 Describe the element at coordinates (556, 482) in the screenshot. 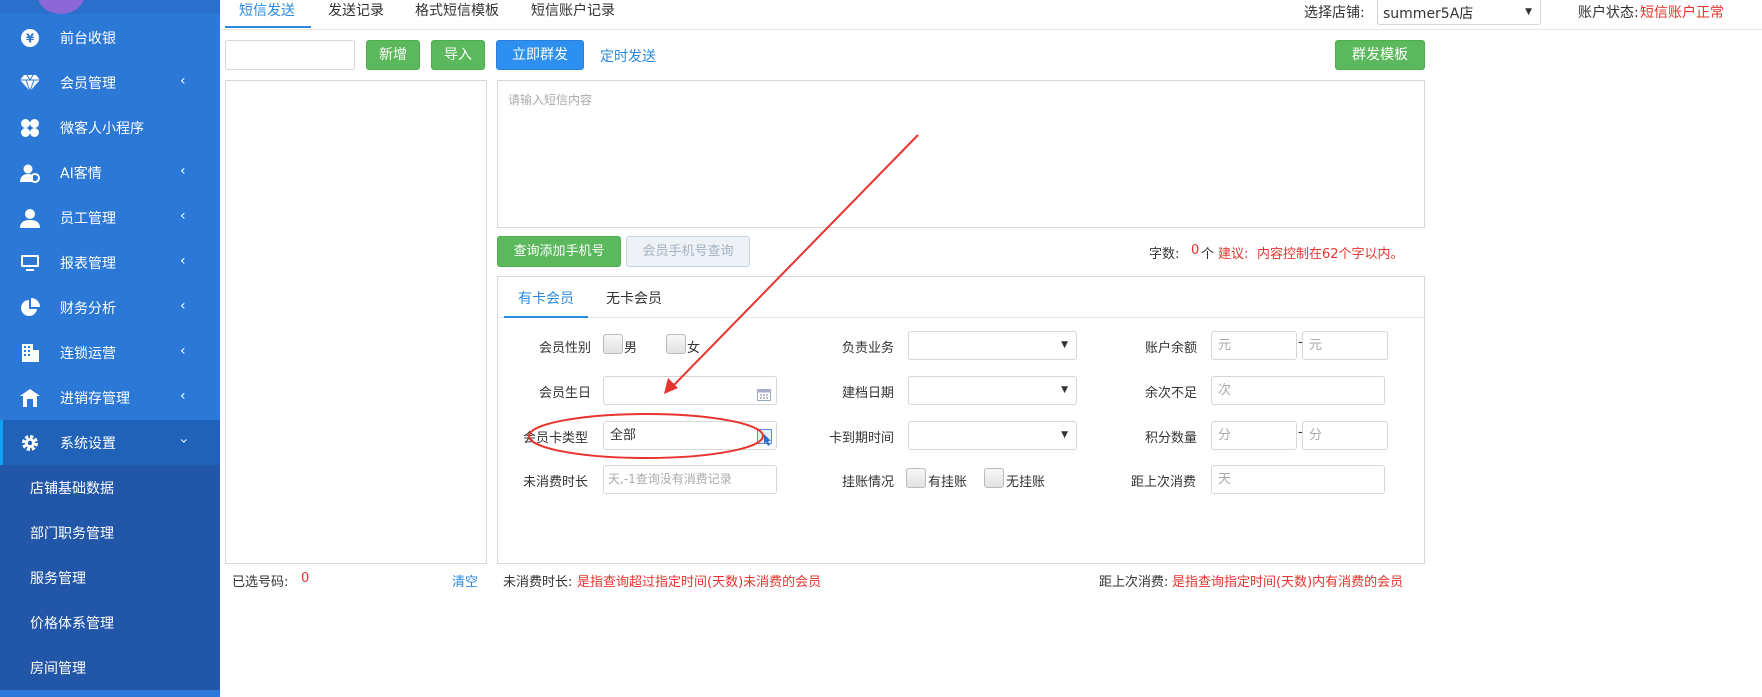

I see `no-consume-label: 未消费时长` at that location.